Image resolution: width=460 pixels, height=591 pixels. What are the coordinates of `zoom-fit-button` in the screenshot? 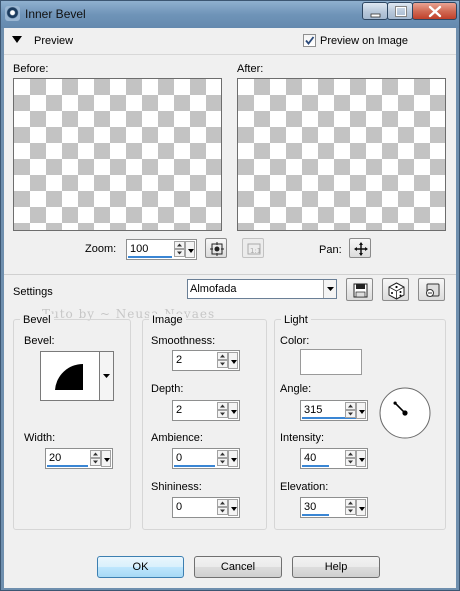 It's located at (216, 248).